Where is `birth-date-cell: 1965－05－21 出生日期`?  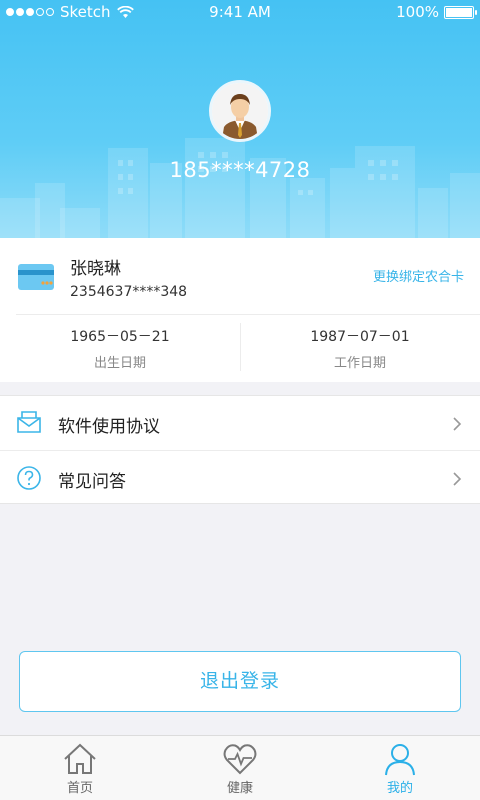 birth-date-cell: 1965－05－21 出生日期 is located at coordinates (120, 344).